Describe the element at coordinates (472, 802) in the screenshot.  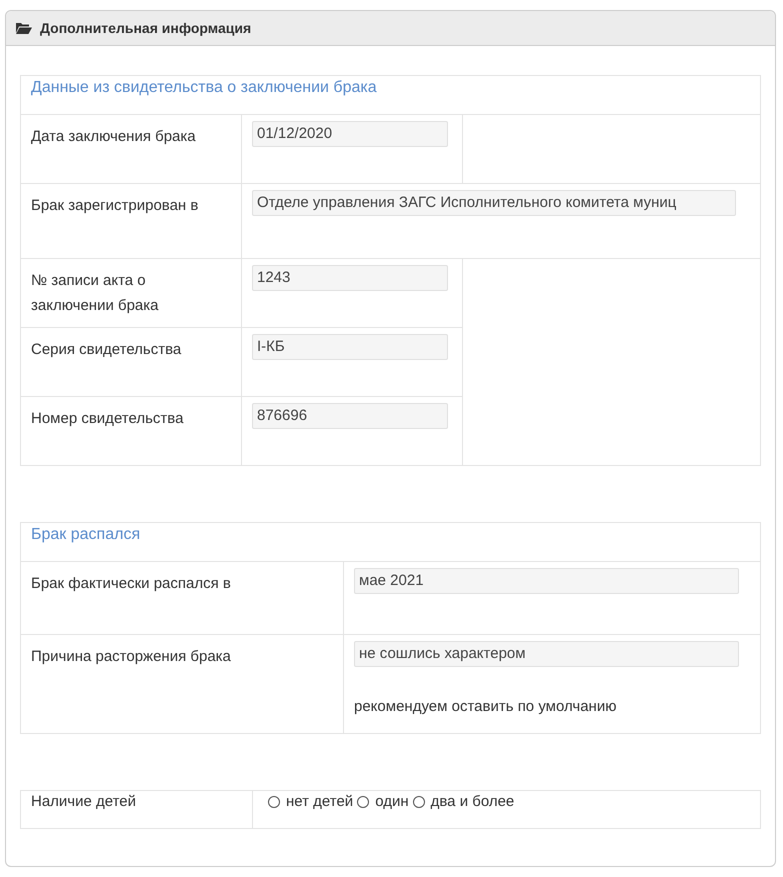
I see `radio-label: два и более` at that location.